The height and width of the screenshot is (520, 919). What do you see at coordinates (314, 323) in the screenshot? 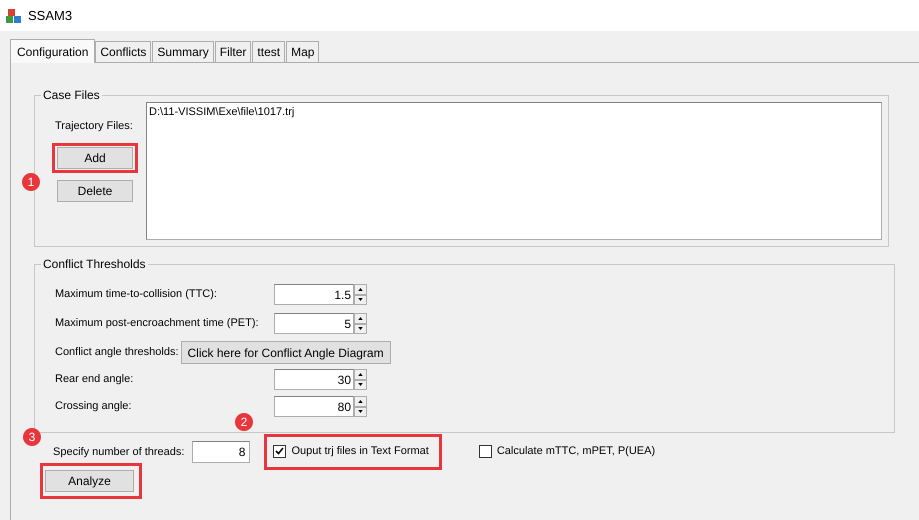
I see `spin-field: 5` at bounding box center [314, 323].